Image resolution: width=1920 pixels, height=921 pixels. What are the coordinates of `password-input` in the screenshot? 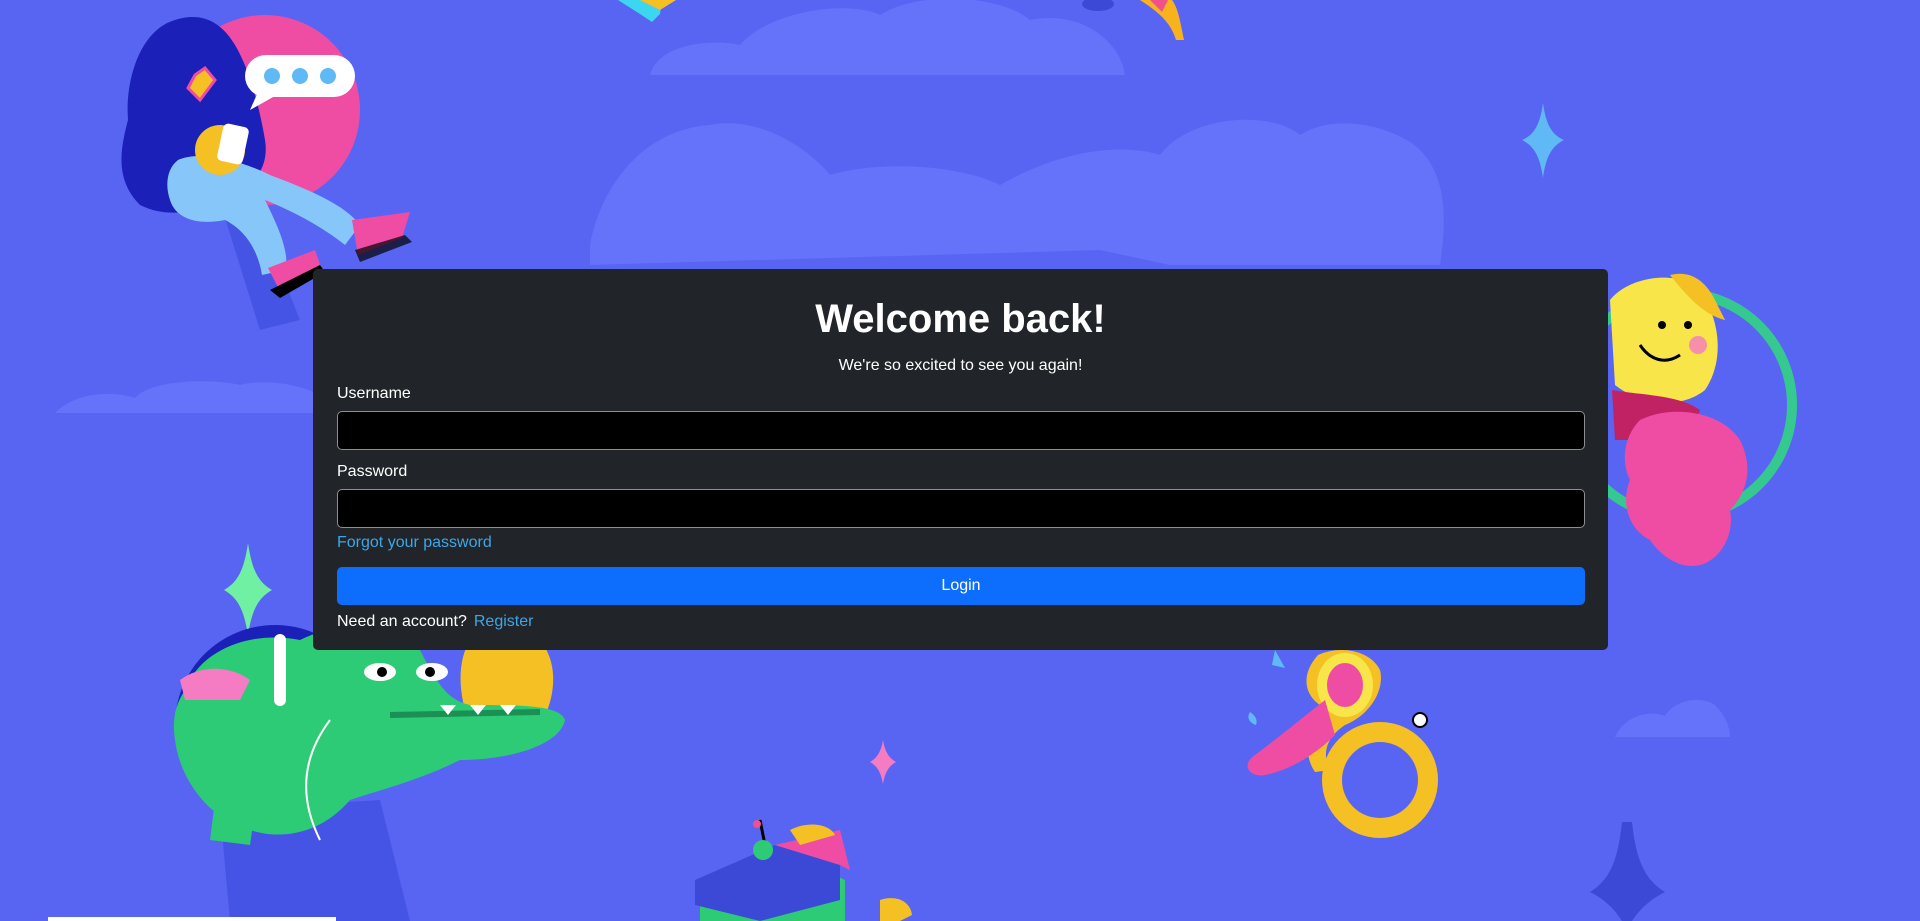 It's located at (961, 508).